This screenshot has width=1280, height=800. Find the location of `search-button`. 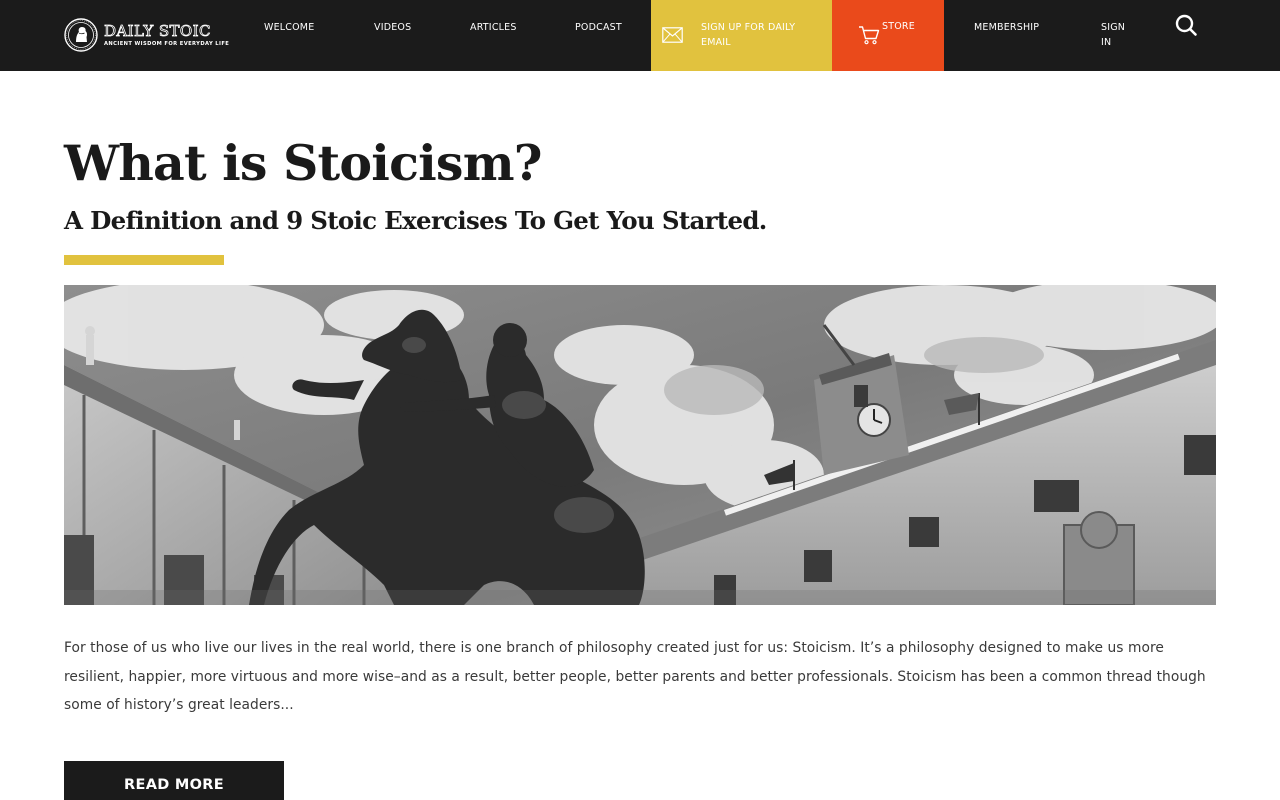

search-button is located at coordinates (1186, 25).